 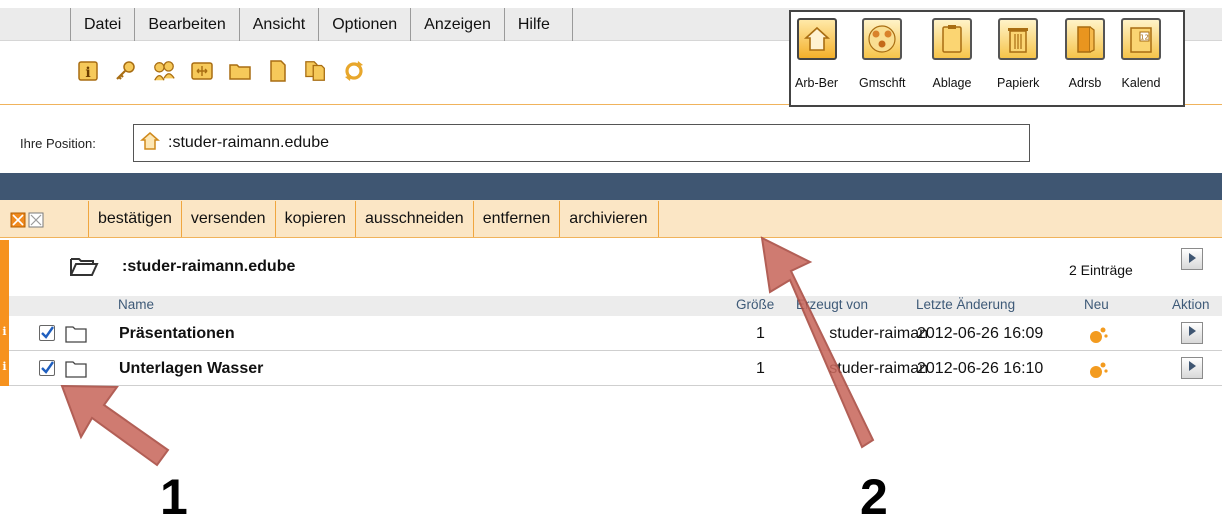 What do you see at coordinates (874, 495) in the screenshot?
I see `annotation-label-2: 2` at bounding box center [874, 495].